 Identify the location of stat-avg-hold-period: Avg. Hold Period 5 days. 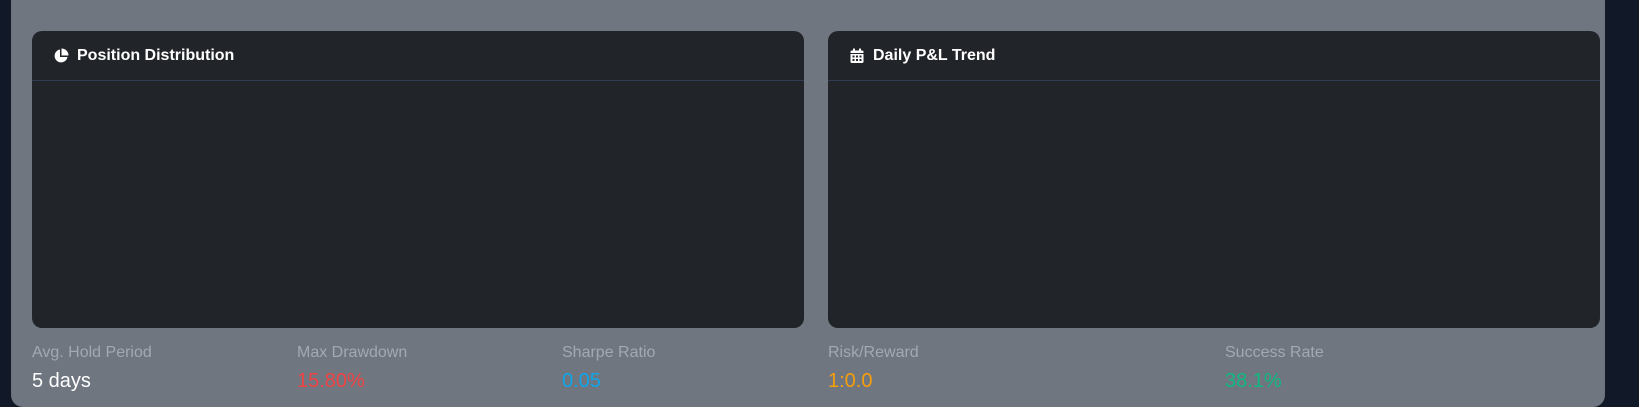
(92, 368).